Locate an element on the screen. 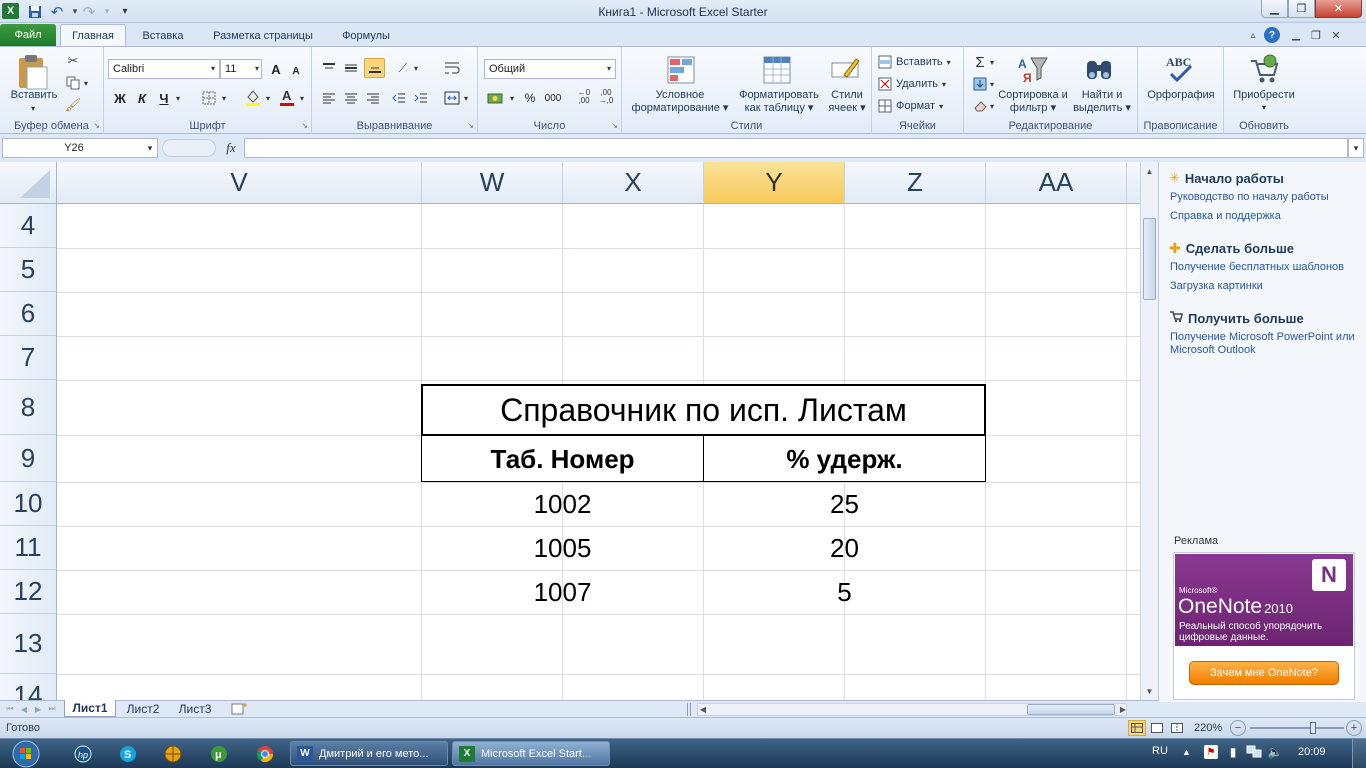 The height and width of the screenshot is (768, 1366). cell-styles-icon is located at coordinates (845, 70).